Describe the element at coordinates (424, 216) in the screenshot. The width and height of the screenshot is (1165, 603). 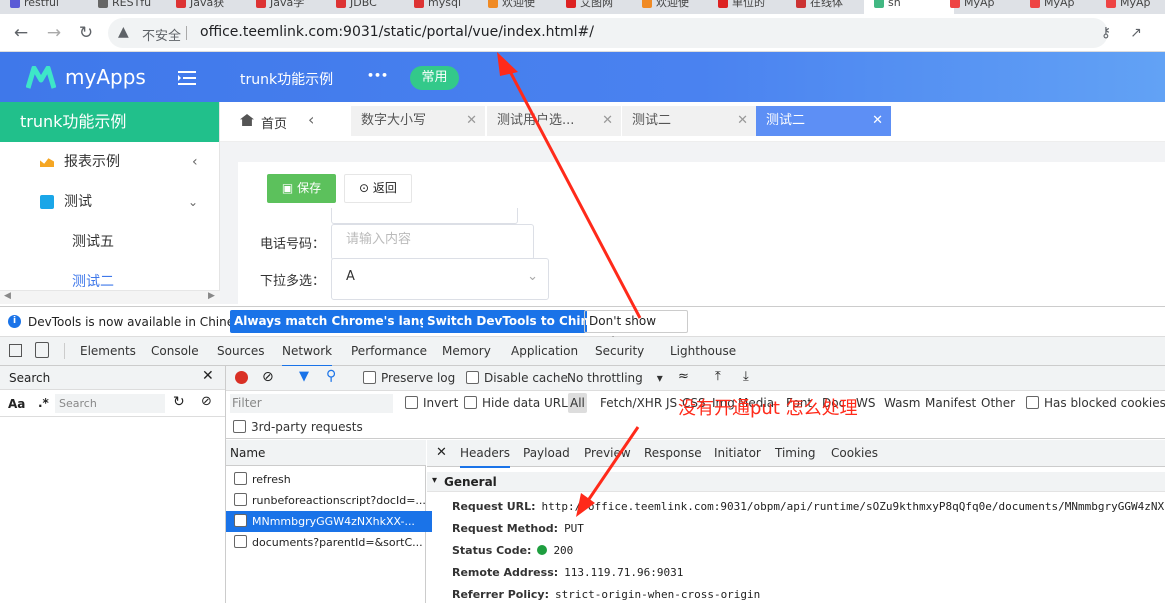
I see `partial-input` at that location.